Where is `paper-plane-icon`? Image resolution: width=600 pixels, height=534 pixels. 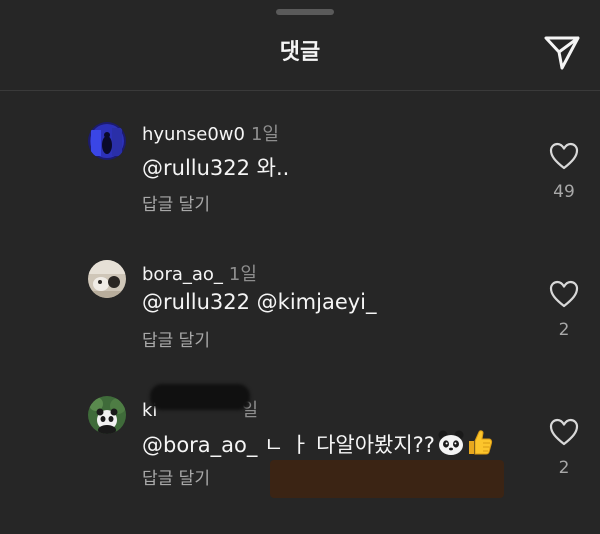 paper-plane-icon is located at coordinates (562, 53).